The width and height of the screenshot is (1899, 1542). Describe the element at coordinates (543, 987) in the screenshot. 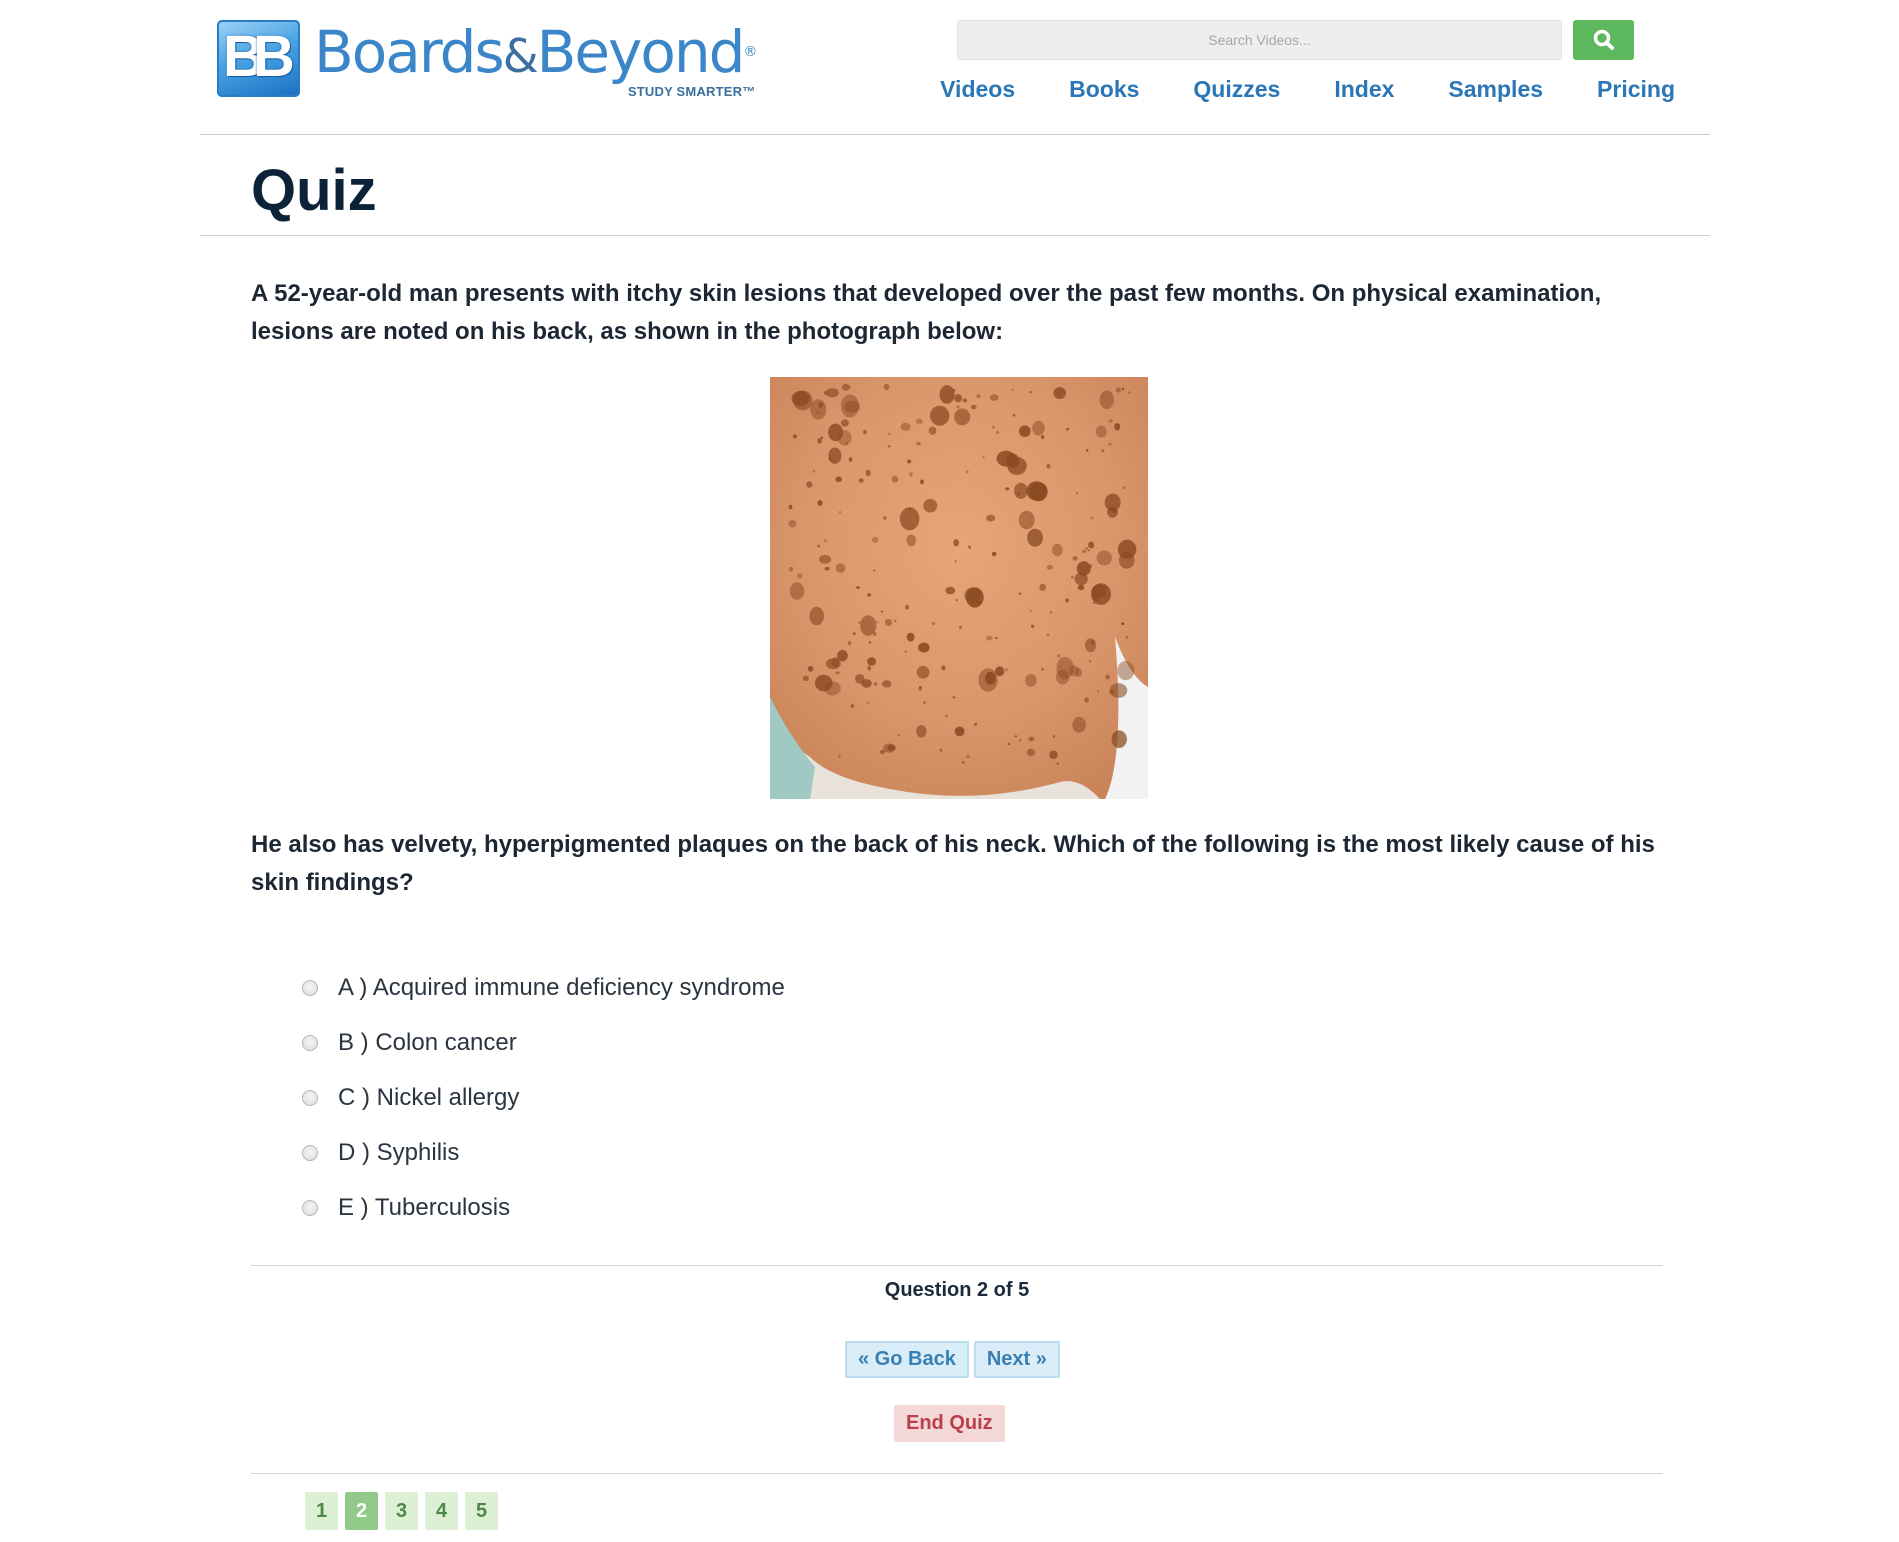

I see `choice-a: A ) Acquired immune deficiency syndrome` at that location.